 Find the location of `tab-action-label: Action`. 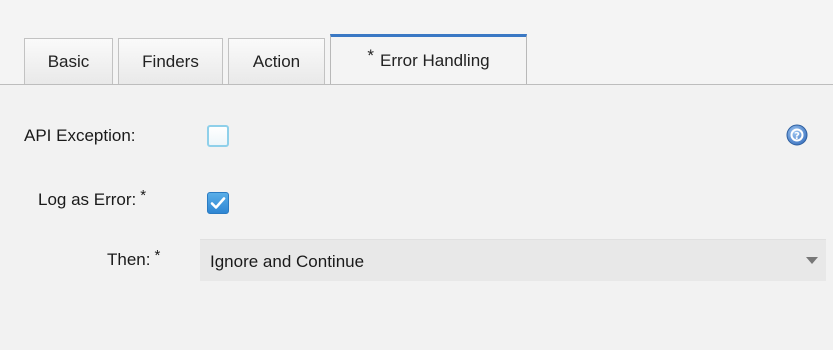

tab-action-label: Action is located at coordinates (276, 61).